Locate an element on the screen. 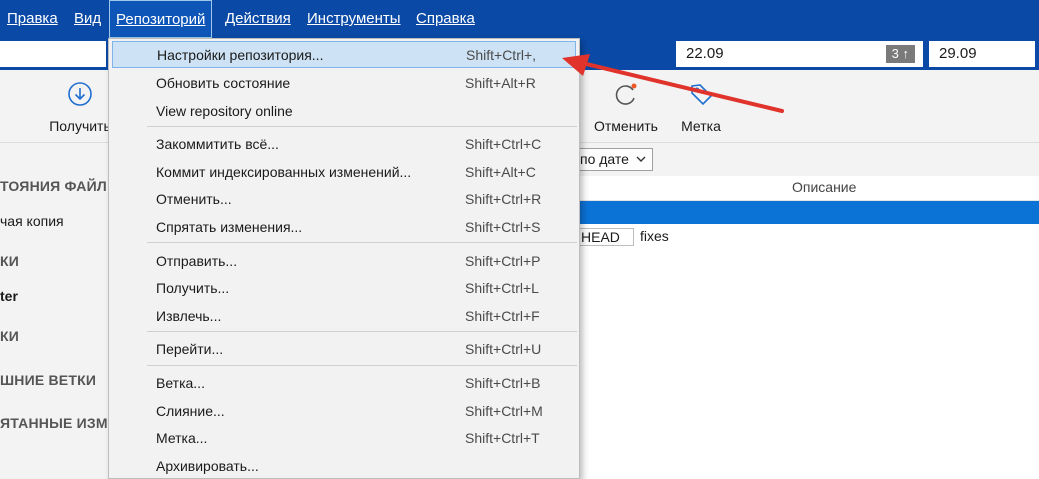 This screenshot has width=1039, height=479. menu-item-commit-all: Закоммитить всё... Shift+Ctrl+C is located at coordinates (344, 143).